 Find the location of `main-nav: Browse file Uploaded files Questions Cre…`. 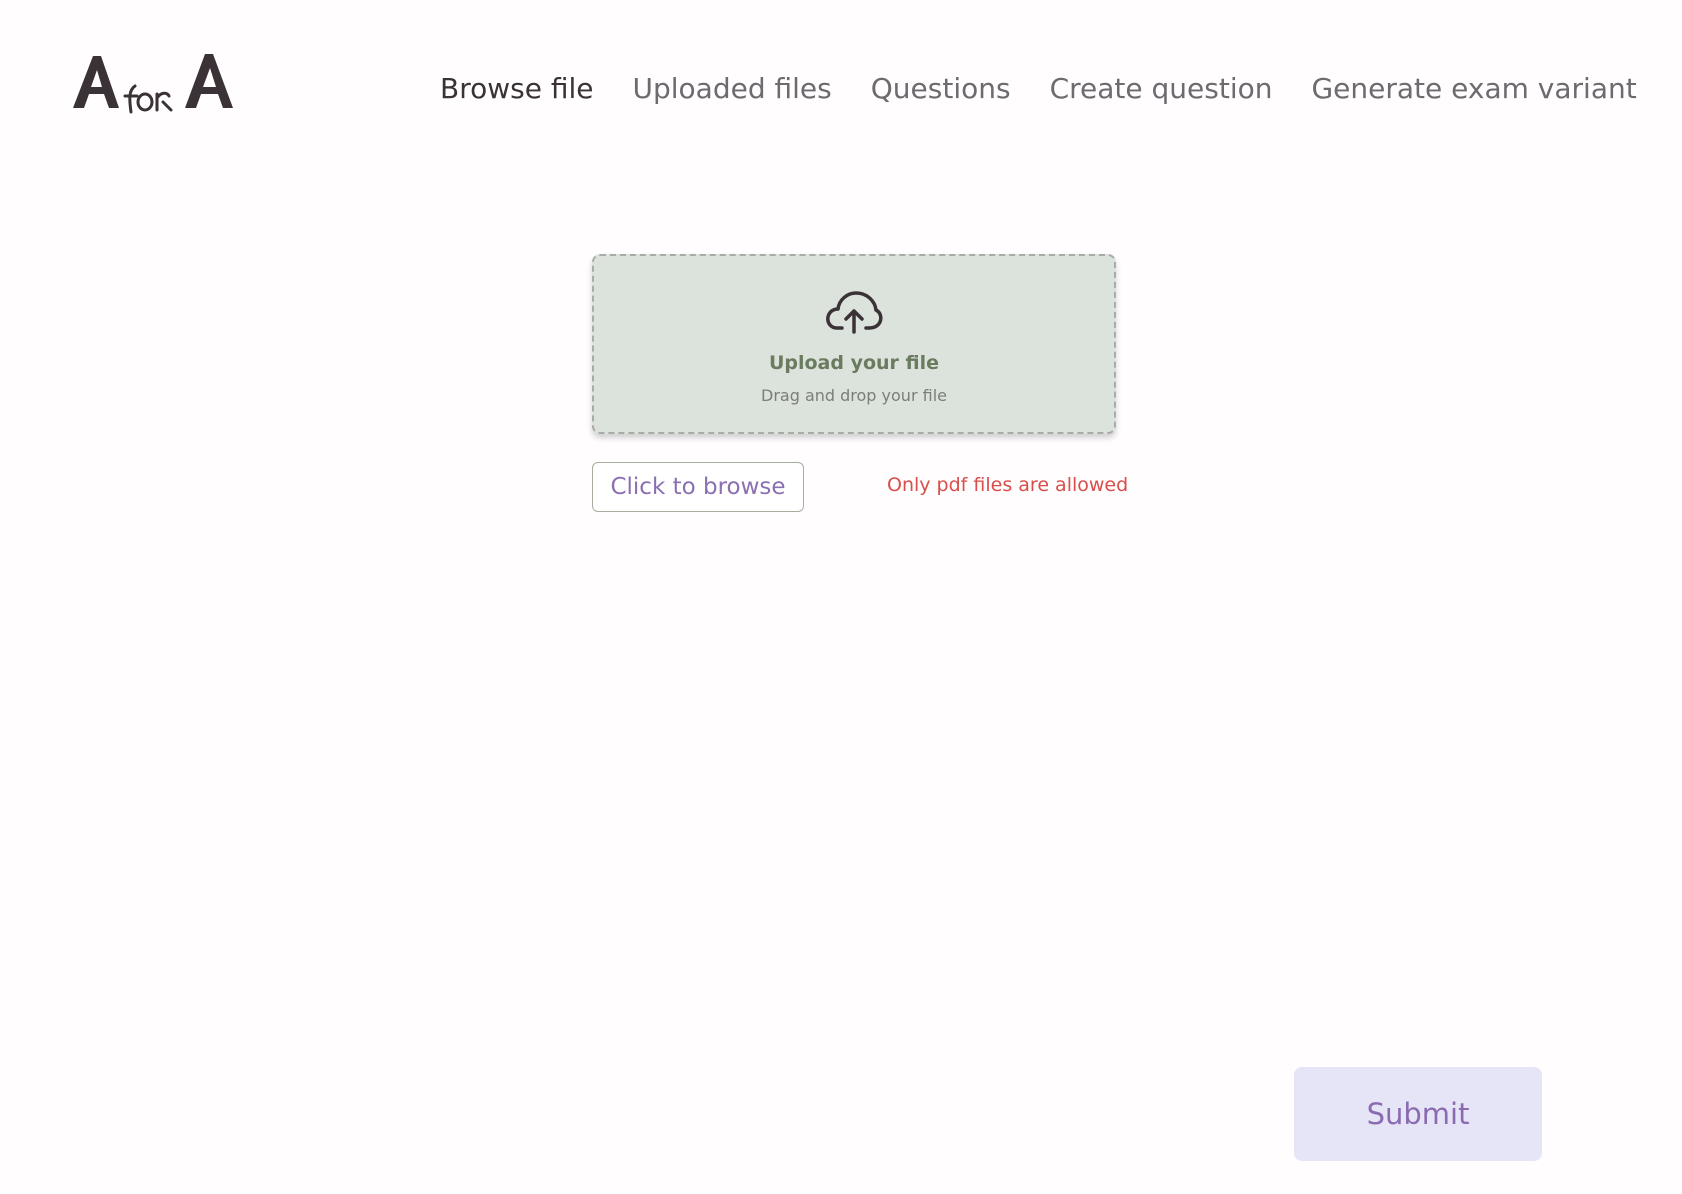

main-nav: Browse file Uploaded files Questions Cre… is located at coordinates (1038, 88).